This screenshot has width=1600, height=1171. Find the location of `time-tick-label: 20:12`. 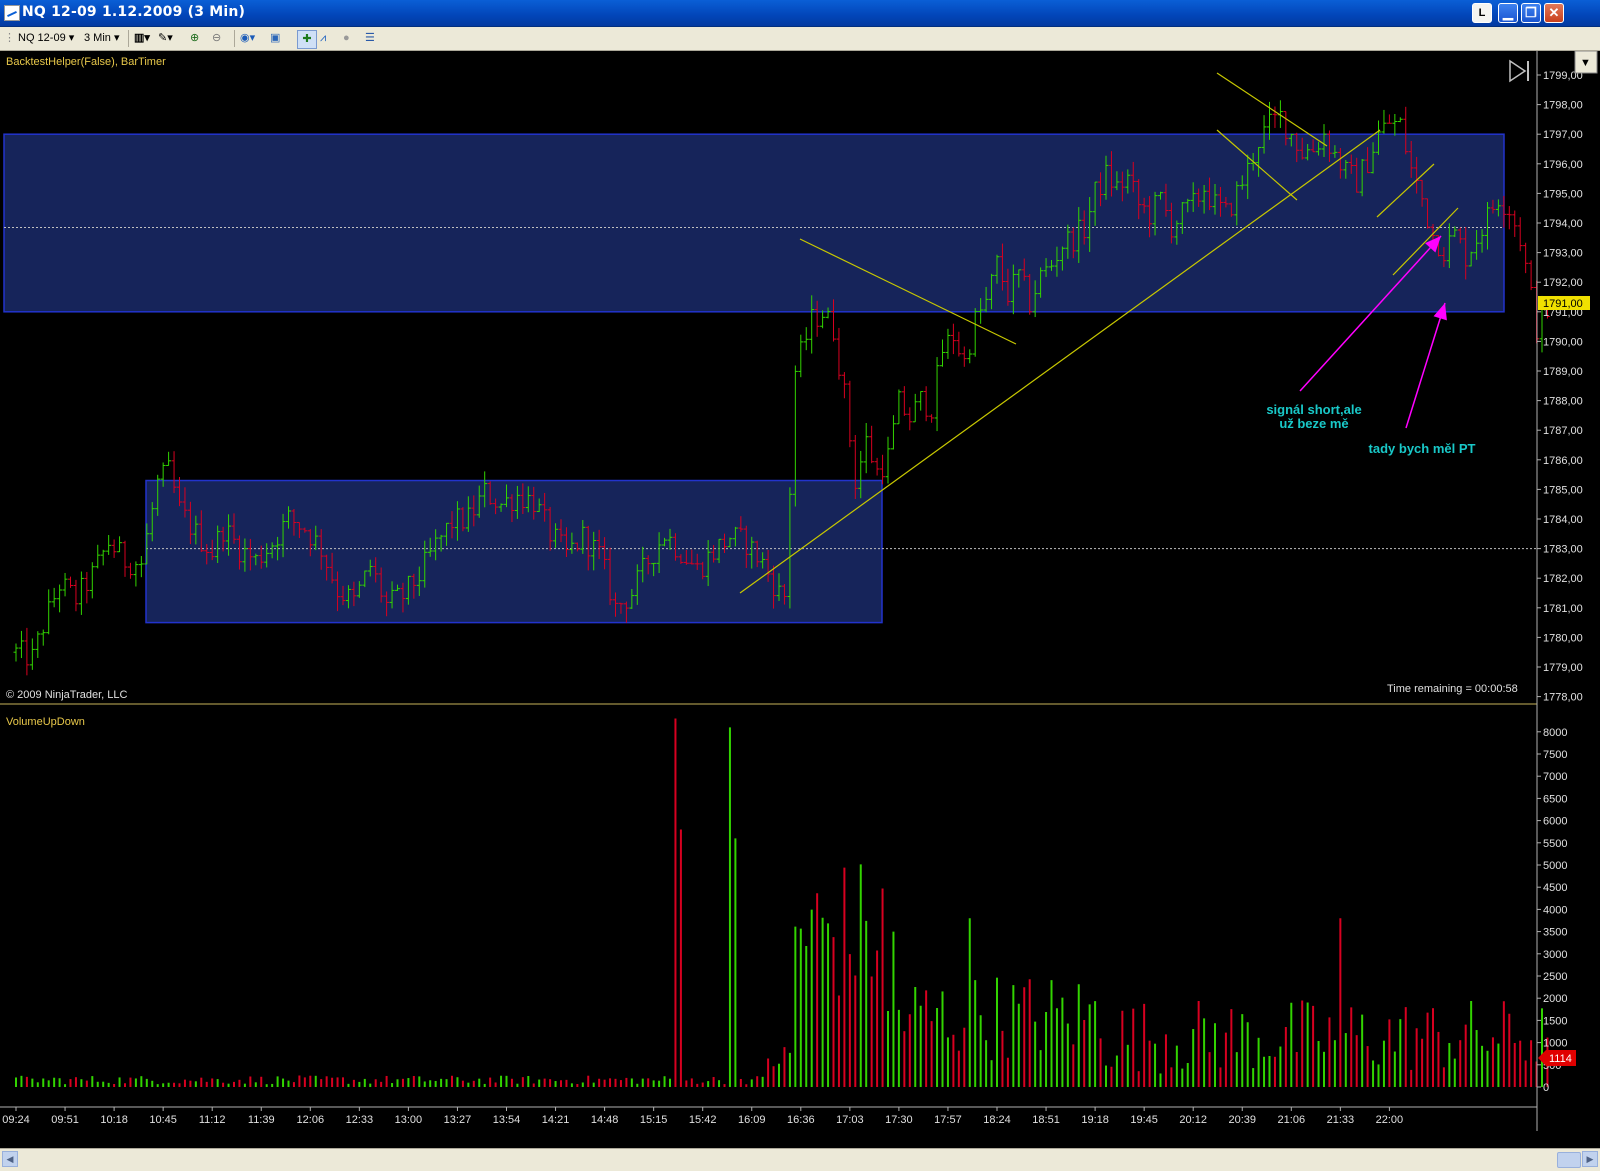

time-tick-label: 20:12 is located at coordinates (1193, 1120).